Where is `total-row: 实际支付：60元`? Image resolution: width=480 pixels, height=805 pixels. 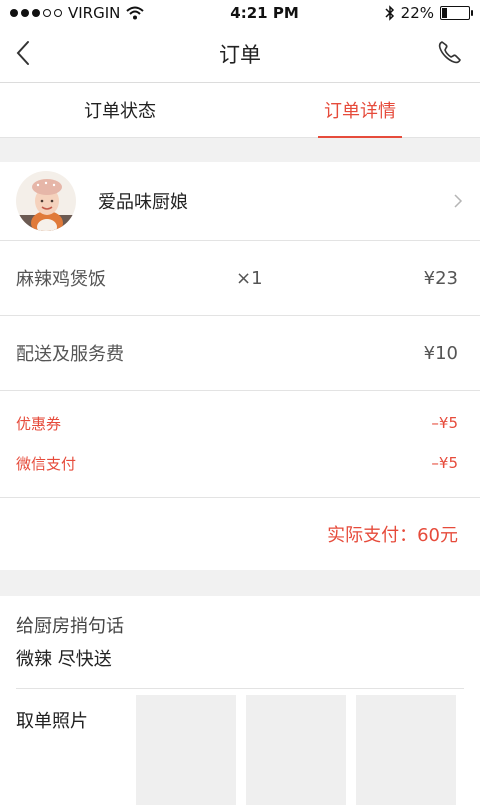
total-row: 实际支付：60元 is located at coordinates (240, 534).